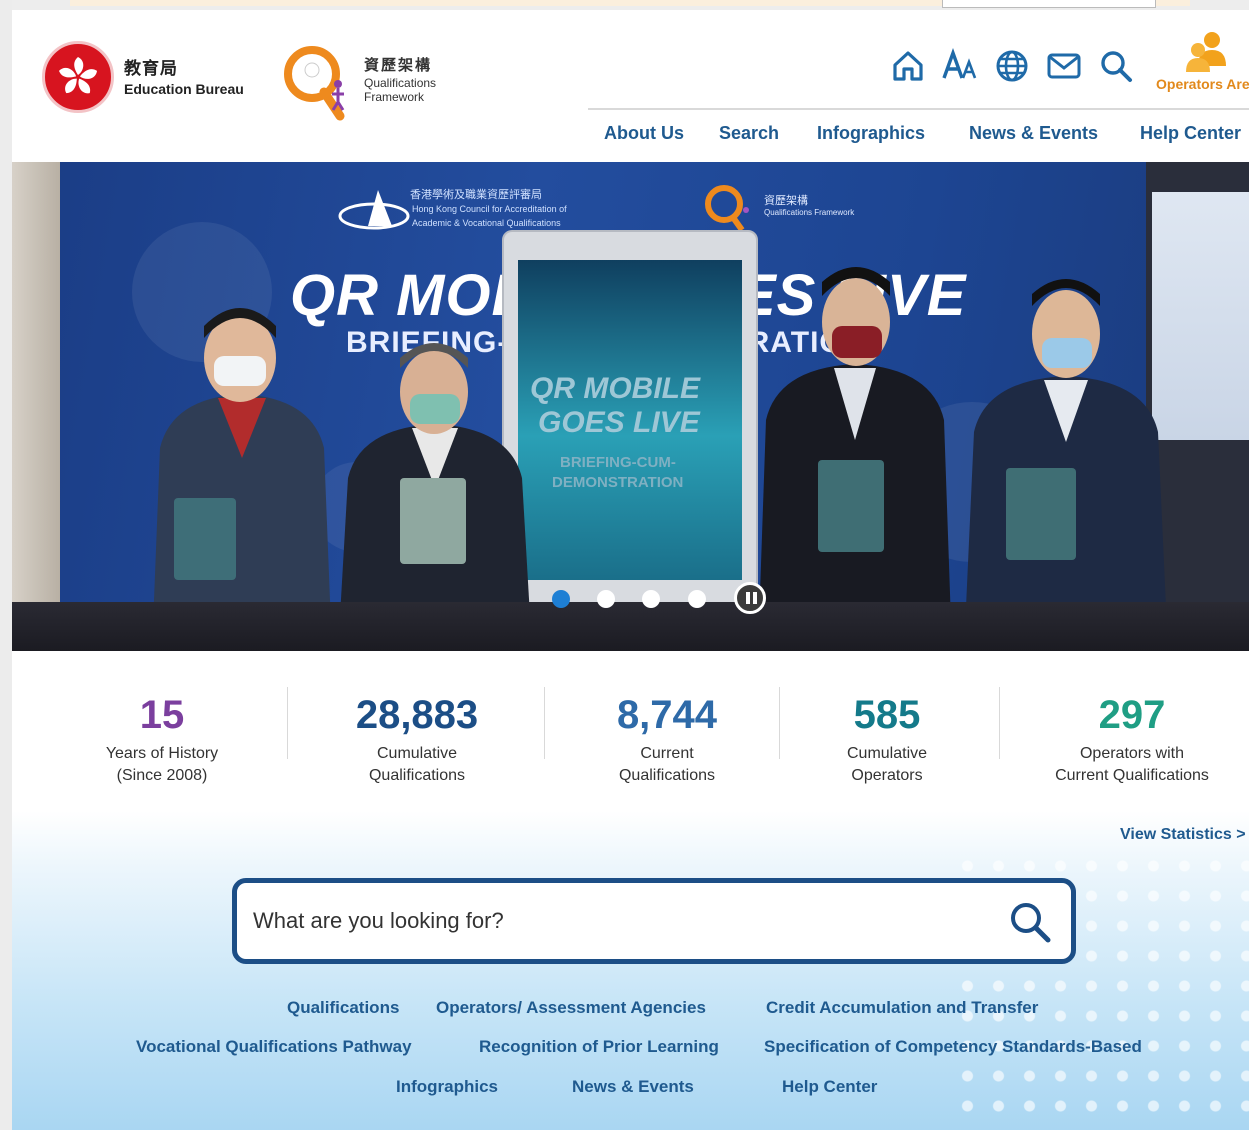  Describe the element at coordinates (750, 598) in the screenshot. I see `pause-icon` at that location.